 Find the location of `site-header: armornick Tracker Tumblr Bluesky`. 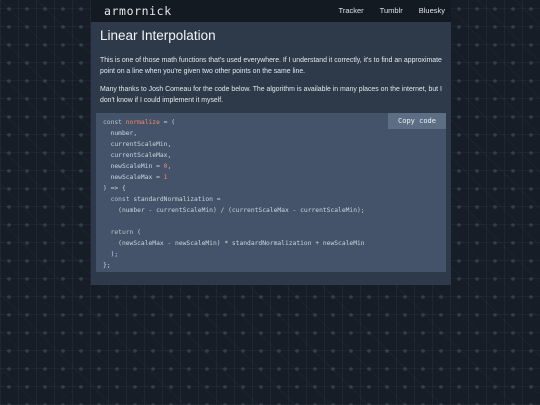

site-header: armornick Tracker Tumblr Bluesky is located at coordinates (271, 11).